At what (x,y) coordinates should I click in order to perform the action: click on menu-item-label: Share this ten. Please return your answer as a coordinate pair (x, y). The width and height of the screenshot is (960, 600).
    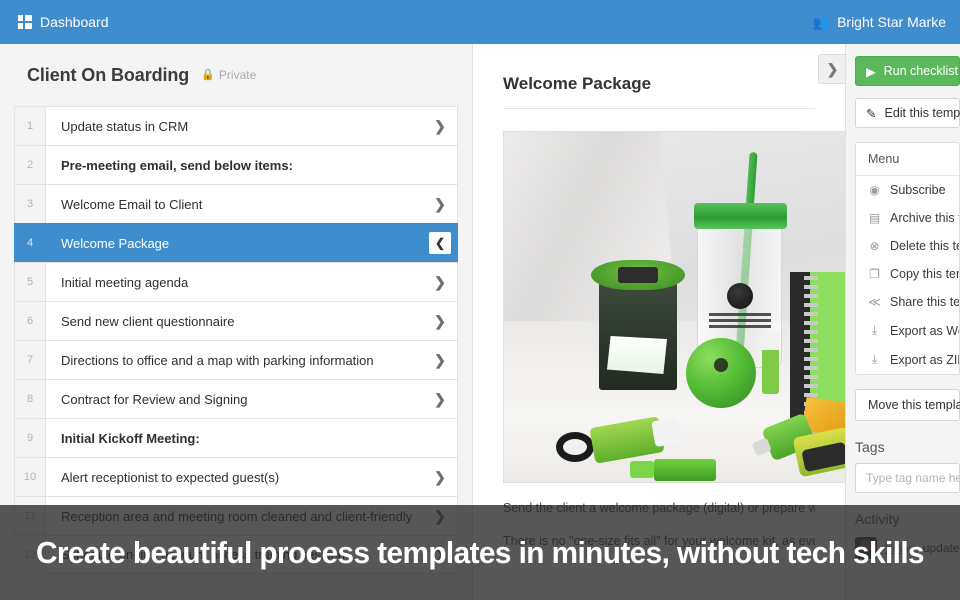
    Looking at the image, I should click on (925, 302).